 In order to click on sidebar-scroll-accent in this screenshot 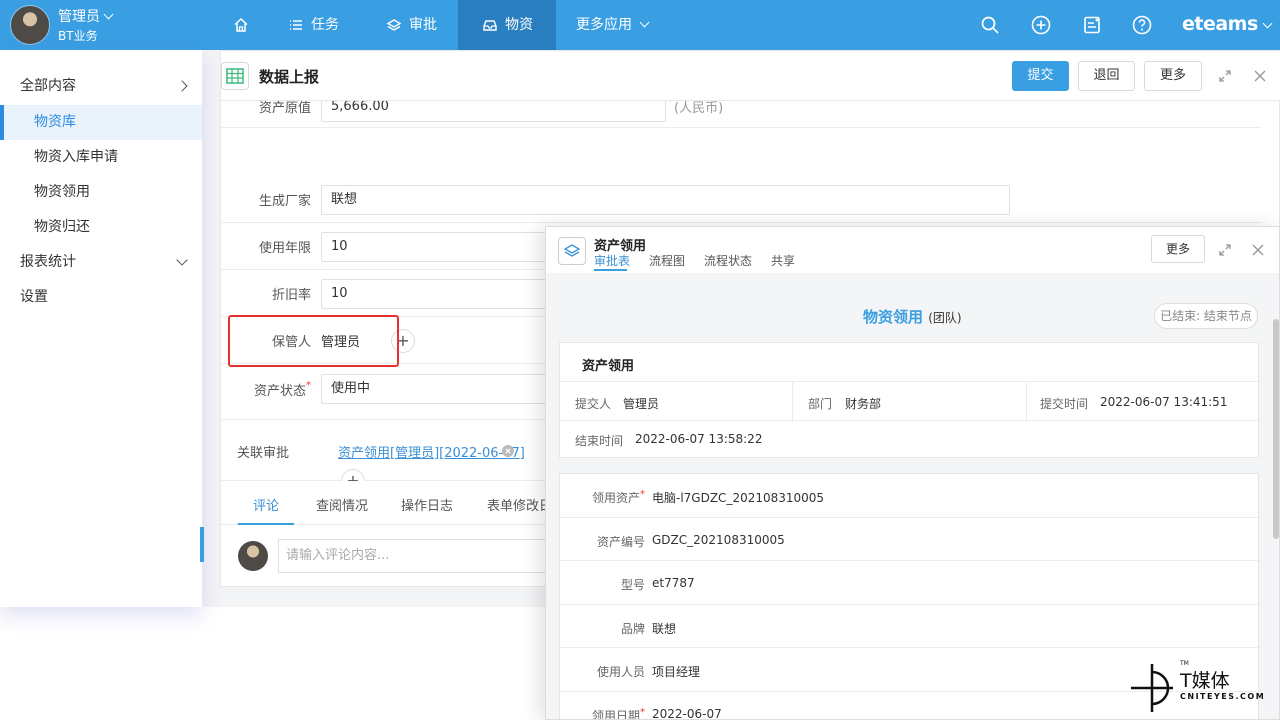, I will do `click(202, 544)`.